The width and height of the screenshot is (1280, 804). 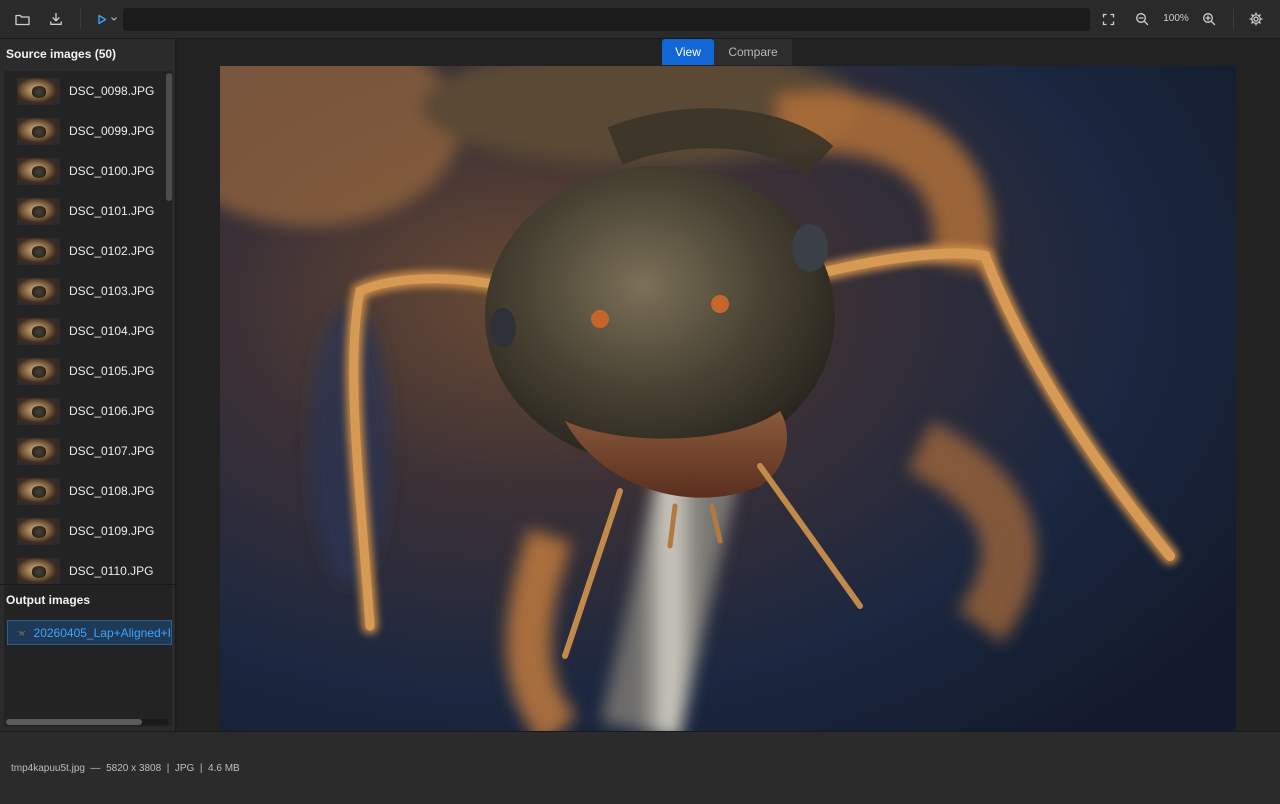 I want to click on list-item: DSC_0109.JPG, so click(x=83, y=531).